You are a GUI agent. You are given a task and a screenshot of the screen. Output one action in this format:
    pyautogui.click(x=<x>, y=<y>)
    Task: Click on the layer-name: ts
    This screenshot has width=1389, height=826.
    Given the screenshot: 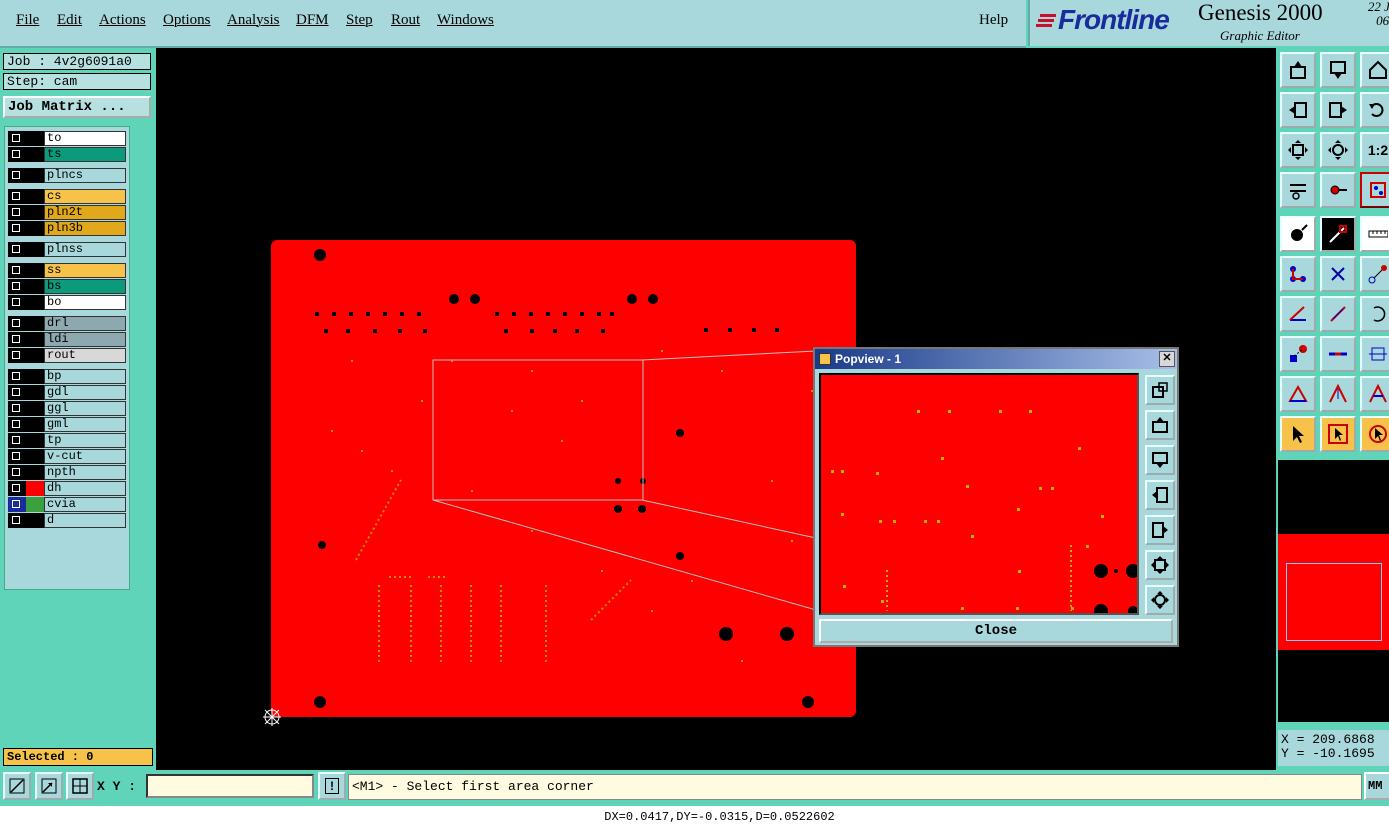 What is the action you would take?
    pyautogui.click(x=85, y=154)
    